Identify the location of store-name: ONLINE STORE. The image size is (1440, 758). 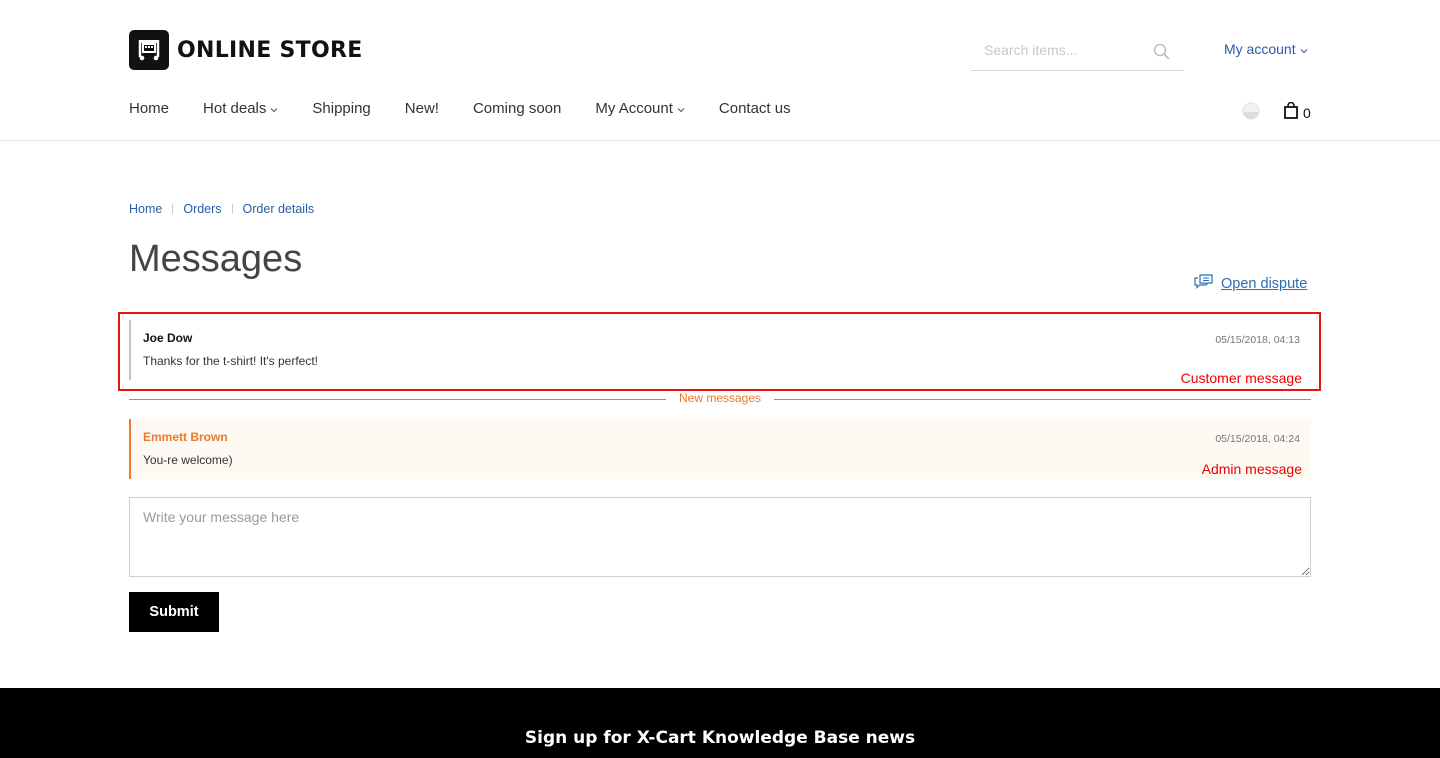
(270, 50).